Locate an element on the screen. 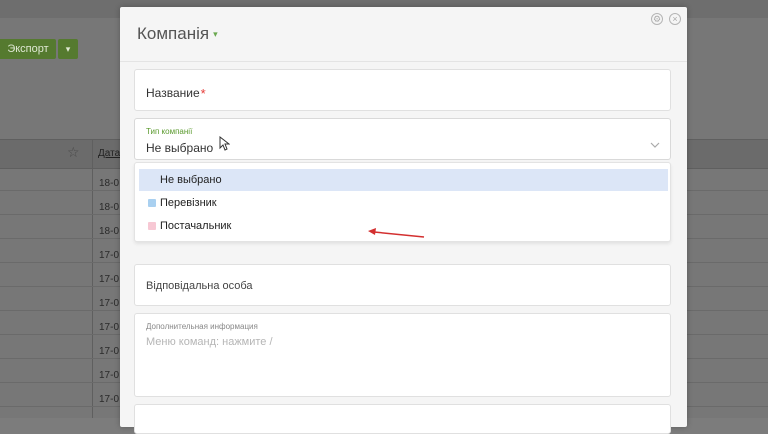 The width and height of the screenshot is (768, 434). export-button: Экспорт is located at coordinates (28, 49).